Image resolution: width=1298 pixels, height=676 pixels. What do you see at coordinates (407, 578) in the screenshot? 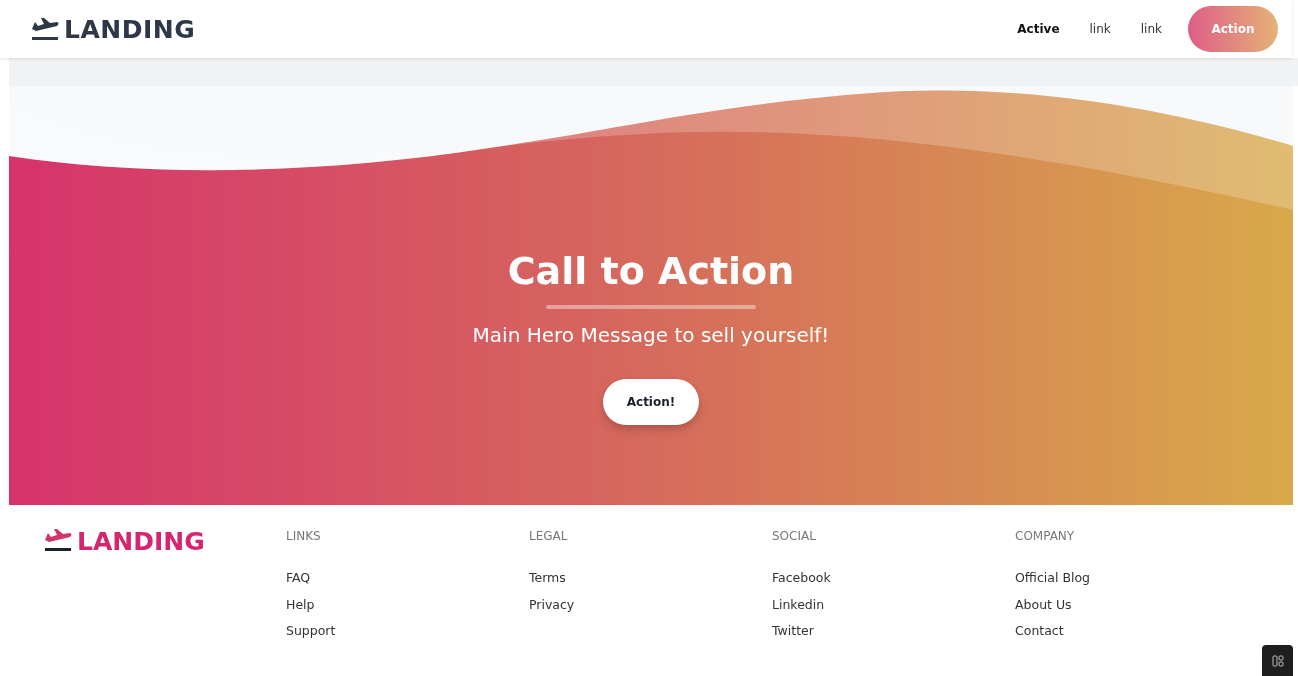
I see `footer-link: FAQ` at bounding box center [407, 578].